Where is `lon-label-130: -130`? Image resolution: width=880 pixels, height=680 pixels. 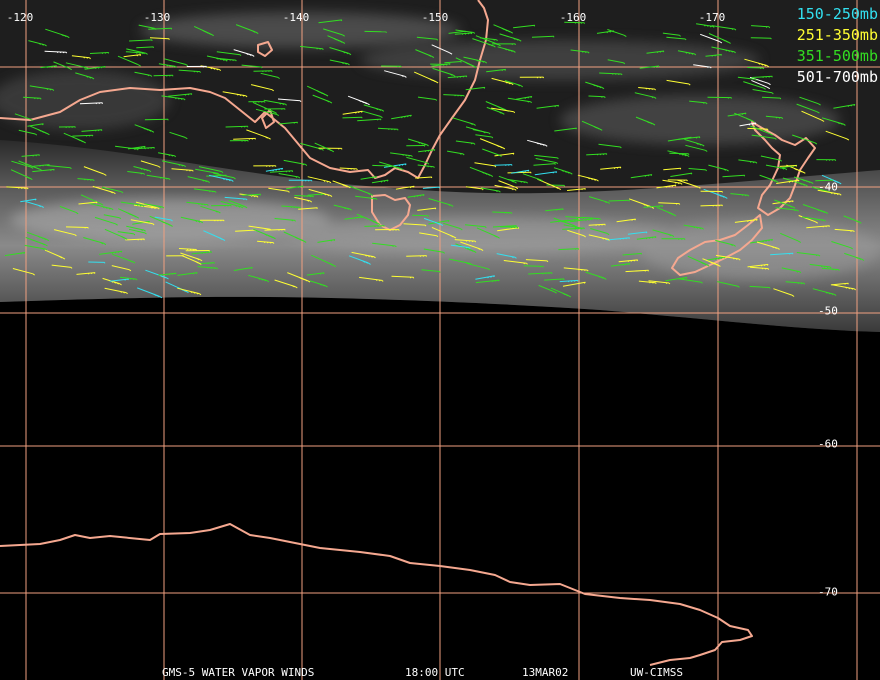
lon-label-130: -130 is located at coordinates (157, 17).